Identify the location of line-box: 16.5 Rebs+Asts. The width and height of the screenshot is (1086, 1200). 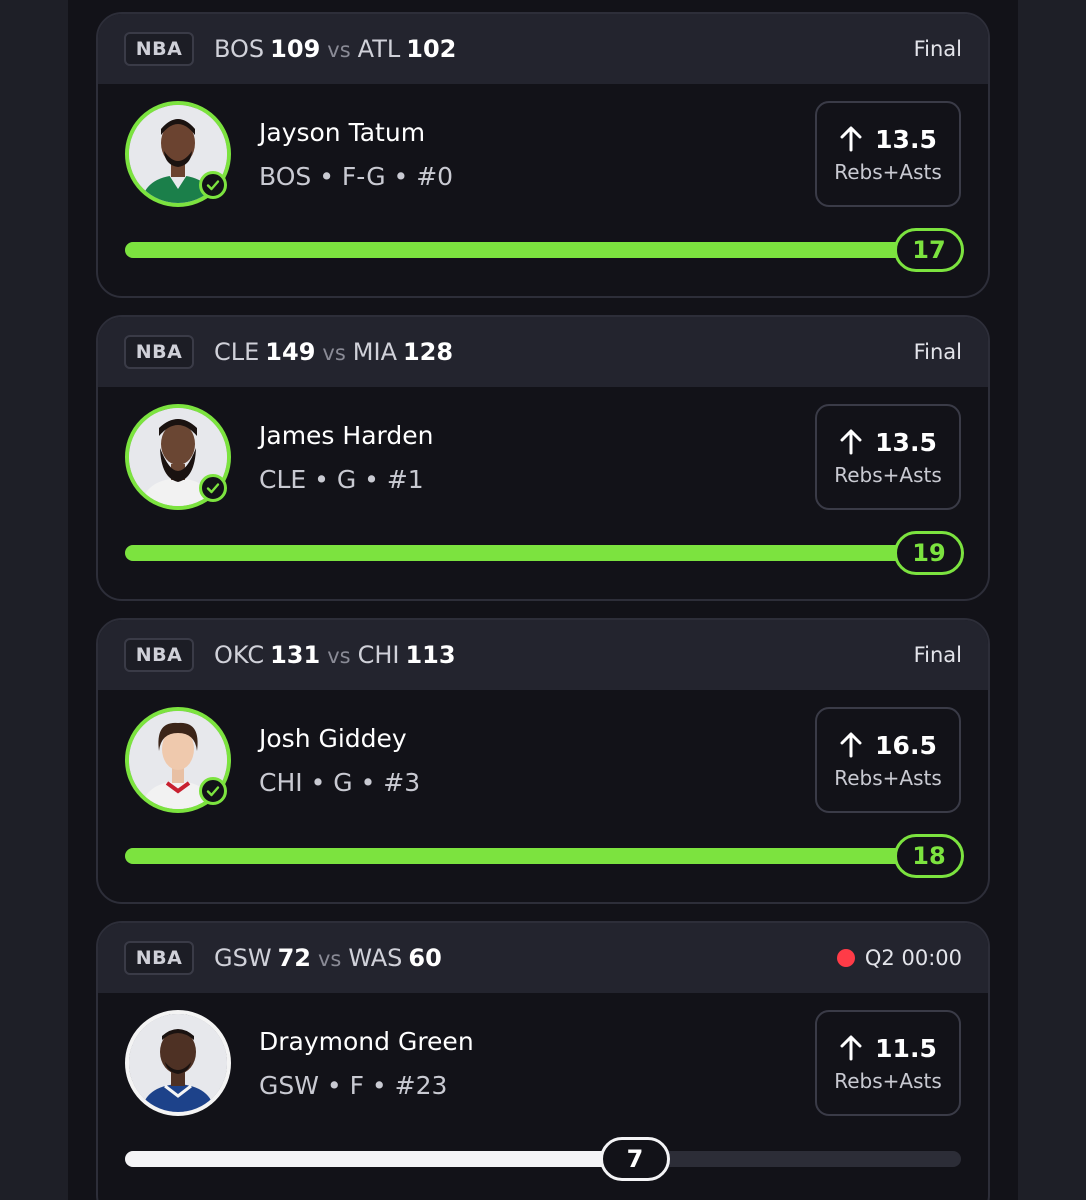
(888, 760).